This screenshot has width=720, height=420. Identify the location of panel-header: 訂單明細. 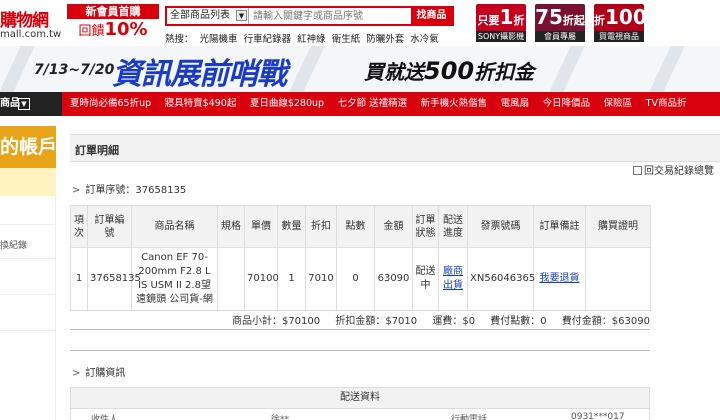
(395, 148).